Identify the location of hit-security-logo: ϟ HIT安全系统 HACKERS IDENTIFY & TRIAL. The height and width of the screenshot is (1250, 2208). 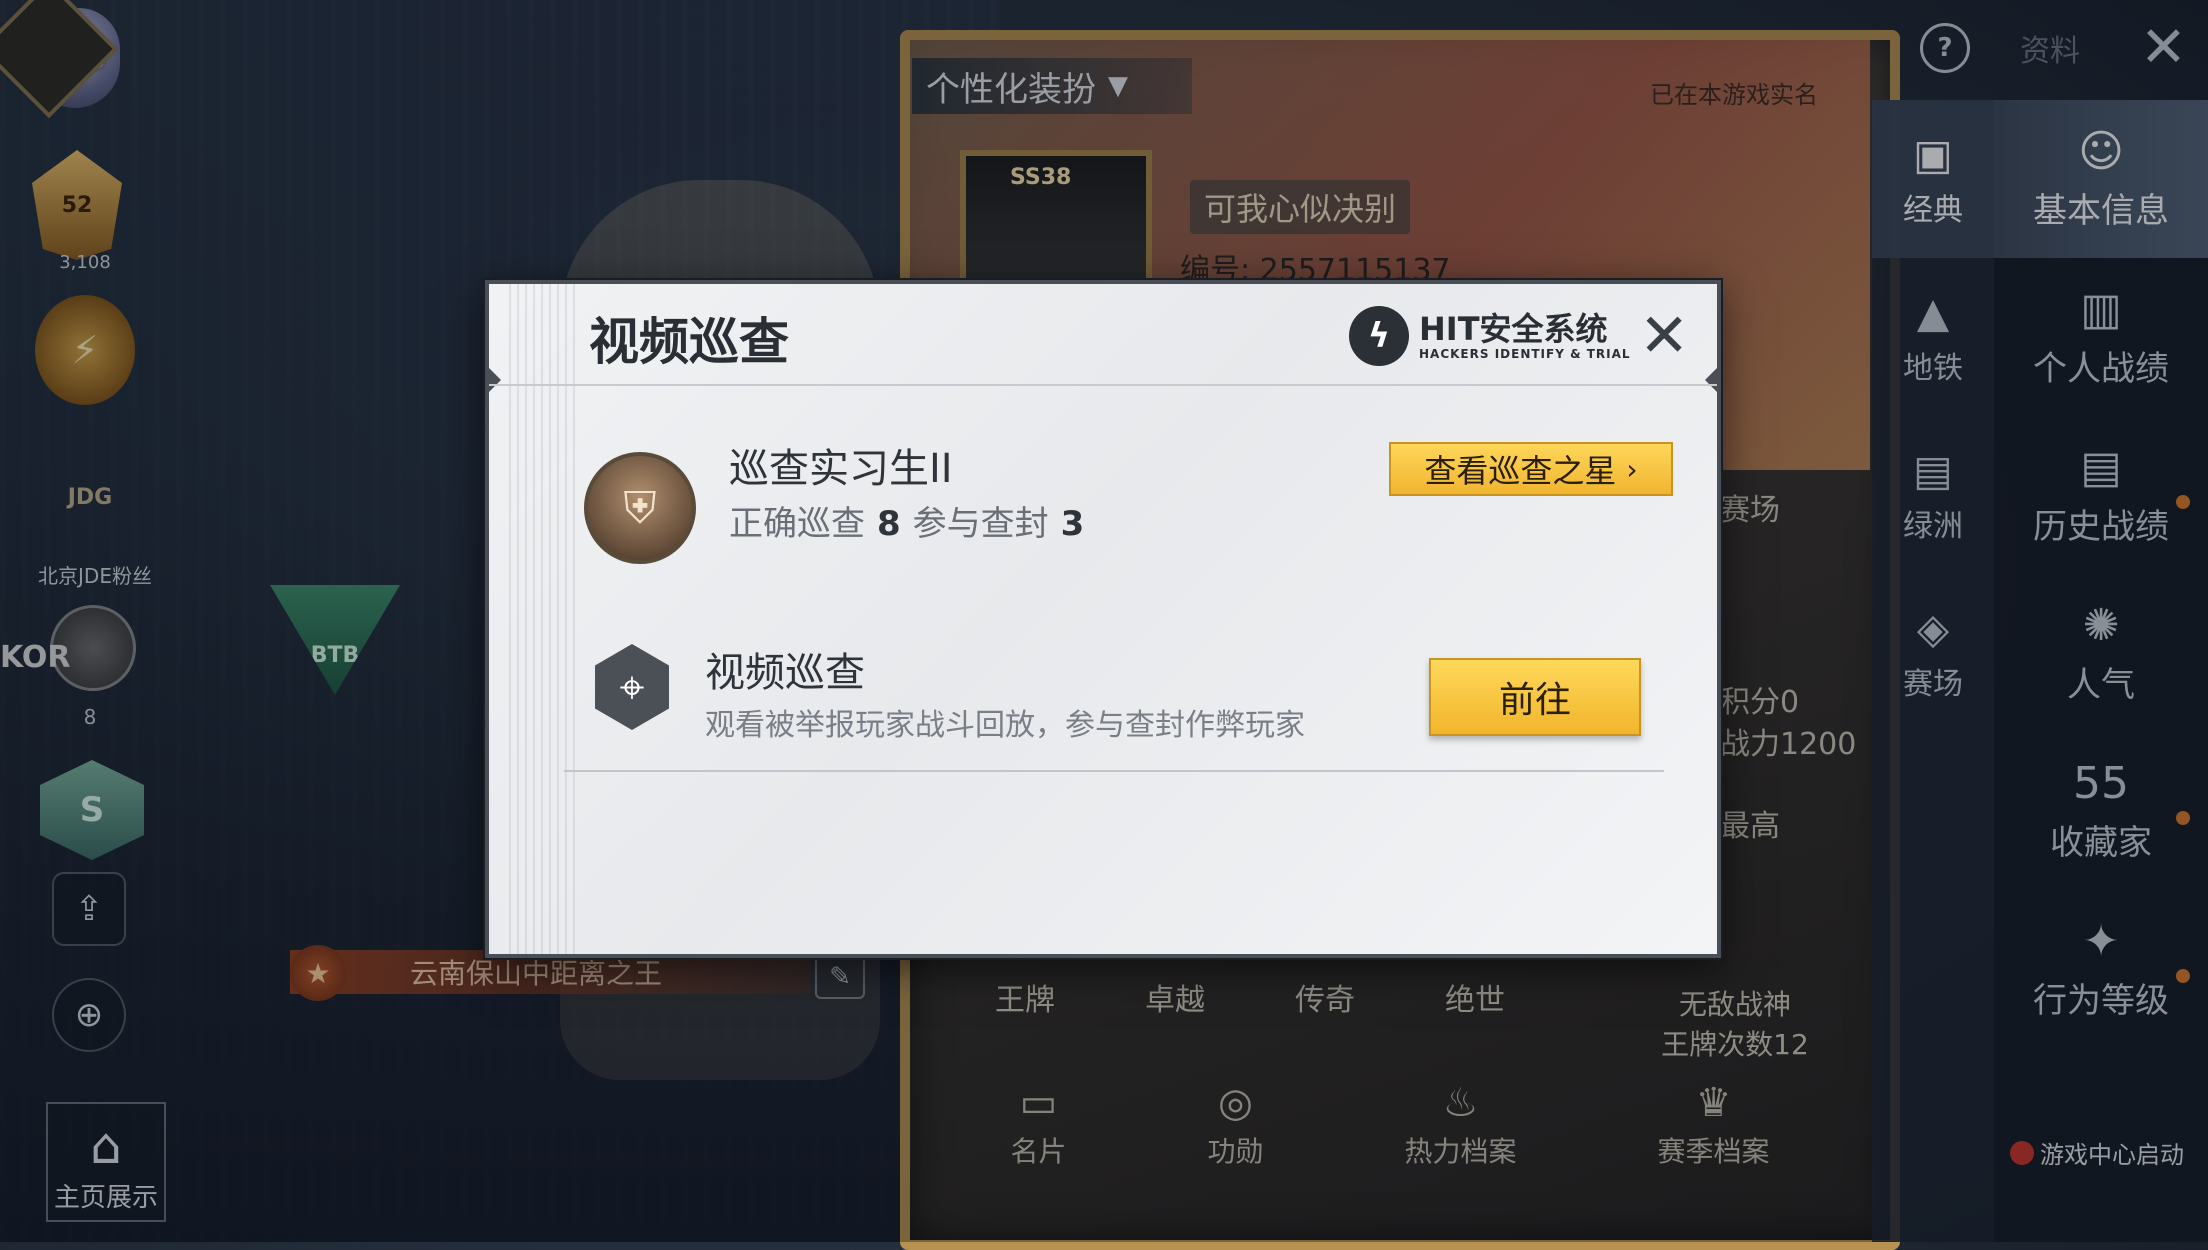
(1490, 336).